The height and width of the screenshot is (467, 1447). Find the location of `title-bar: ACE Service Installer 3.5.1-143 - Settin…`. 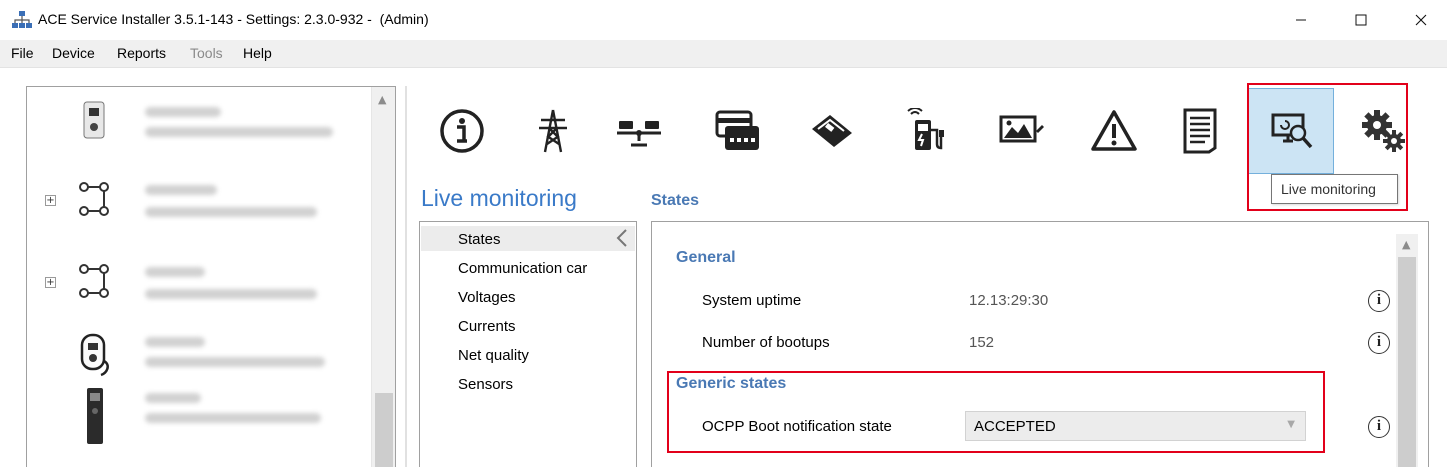

title-bar: ACE Service Installer 3.5.1-143 - Settin… is located at coordinates (723, 20).